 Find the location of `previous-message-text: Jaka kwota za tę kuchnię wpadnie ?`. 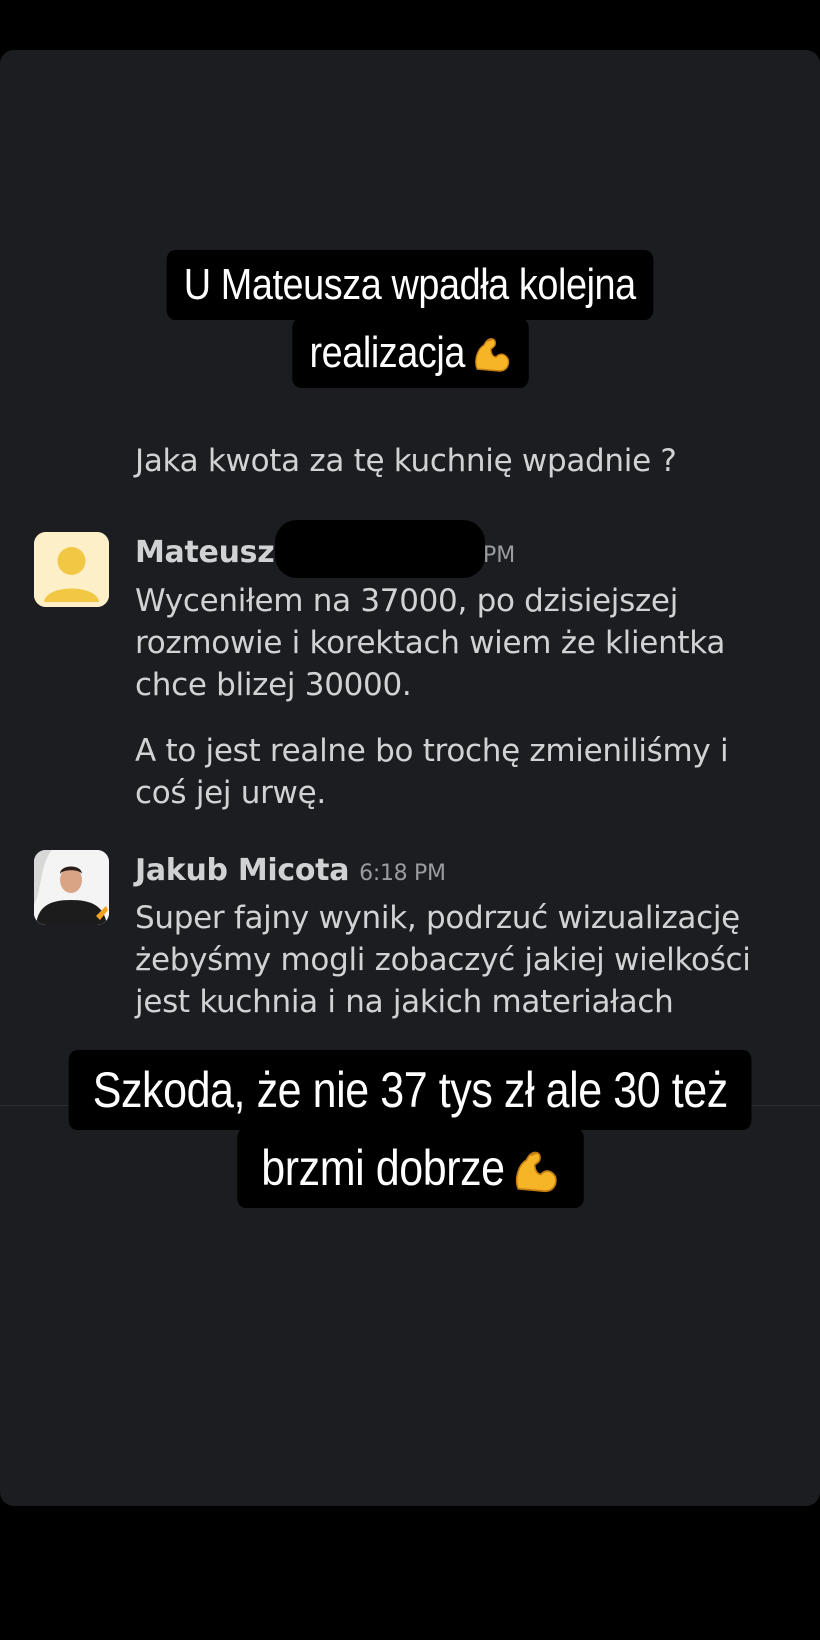

previous-message-text: Jaka kwota za tę kuchnię wpadnie ? is located at coordinates (406, 461).